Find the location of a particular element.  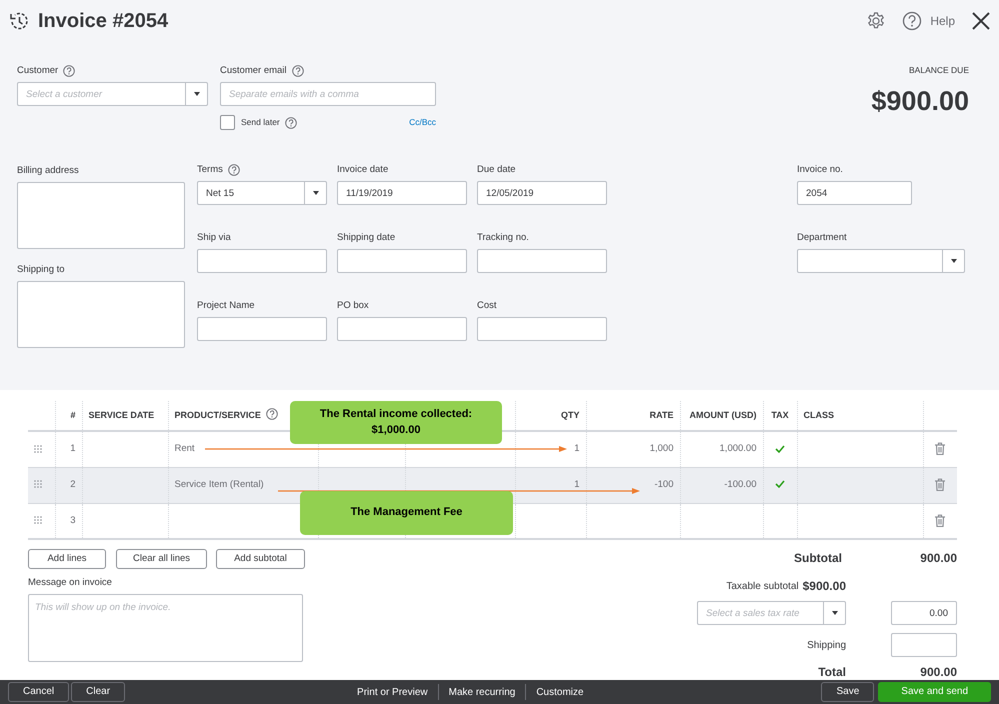

shipping-field is located at coordinates (924, 645).